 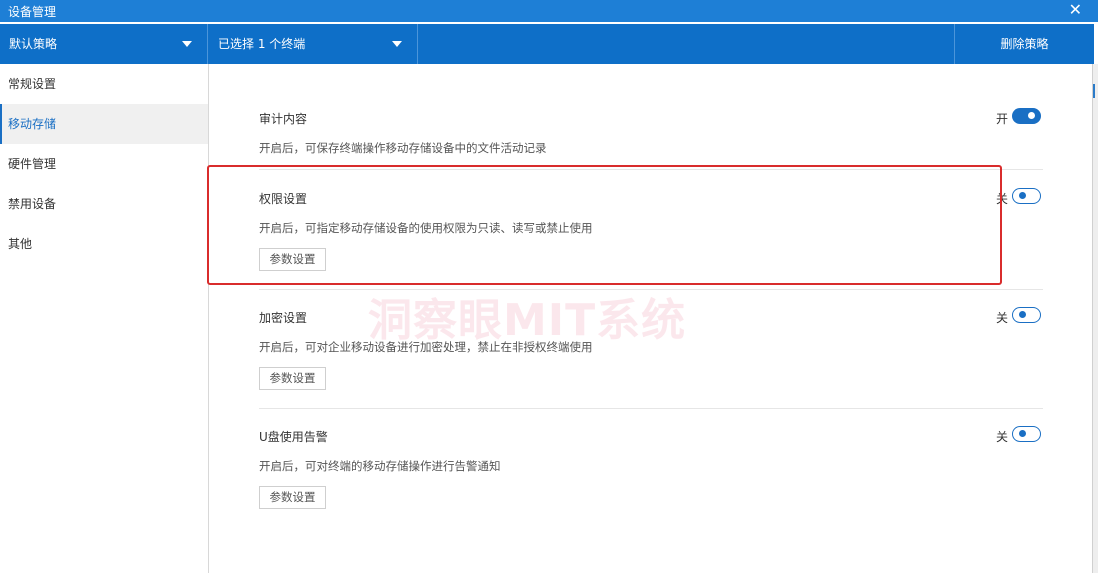 I want to click on audit-content-toggle, so click(x=1026, y=116).